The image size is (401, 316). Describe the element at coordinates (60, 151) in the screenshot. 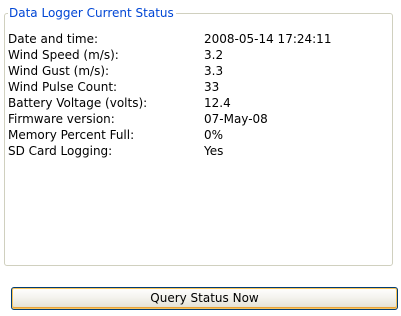

I see `sd-card-logging-label: SD Card Logging:` at that location.